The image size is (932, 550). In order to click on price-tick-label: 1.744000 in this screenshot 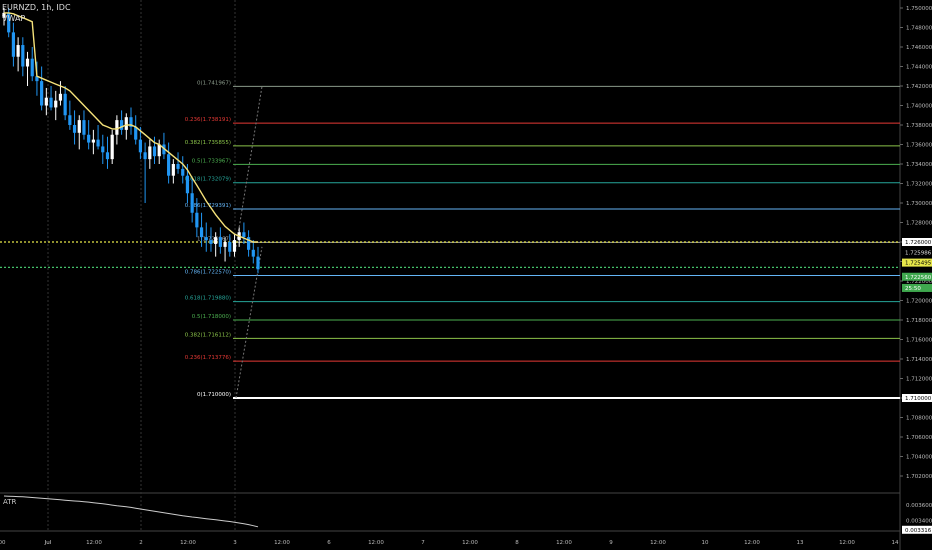, I will do `click(919, 68)`.